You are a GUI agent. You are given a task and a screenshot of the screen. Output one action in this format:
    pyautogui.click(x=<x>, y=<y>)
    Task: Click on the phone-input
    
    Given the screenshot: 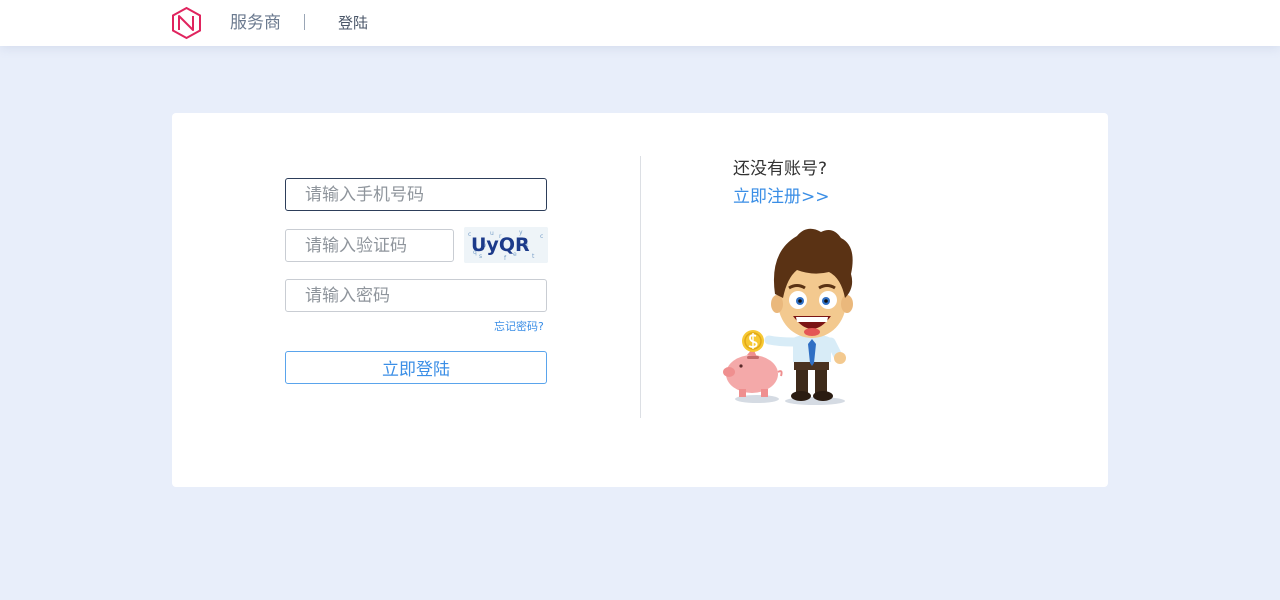 What is the action you would take?
    pyautogui.click(x=416, y=194)
    